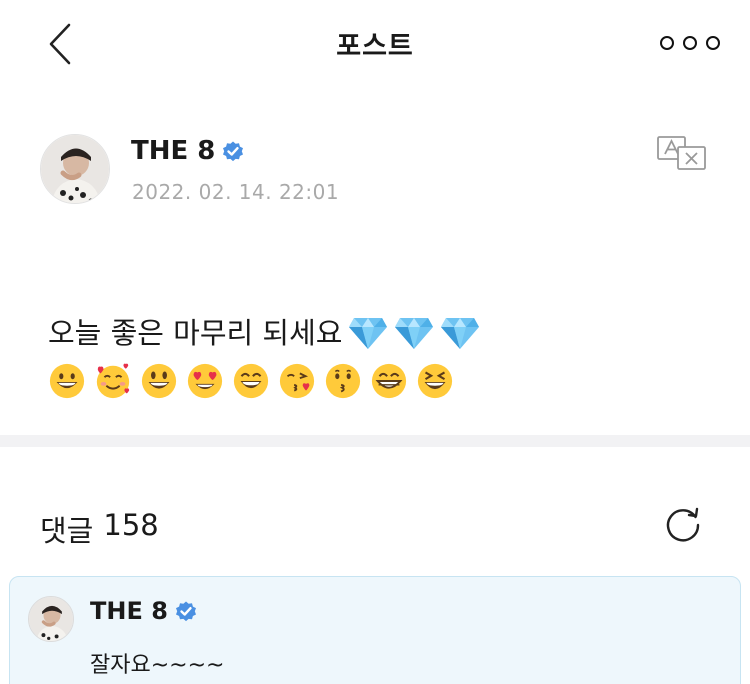 The height and width of the screenshot is (684, 750). Describe the element at coordinates (51, 619) in the screenshot. I see `comment-author-avatar` at that location.